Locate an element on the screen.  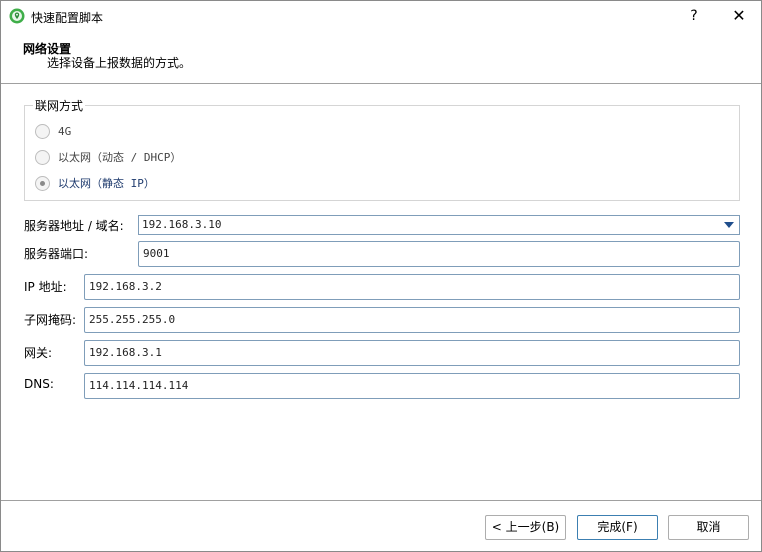
title-bar: 快速配置脚本 ? ✕ is located at coordinates (381, 16).